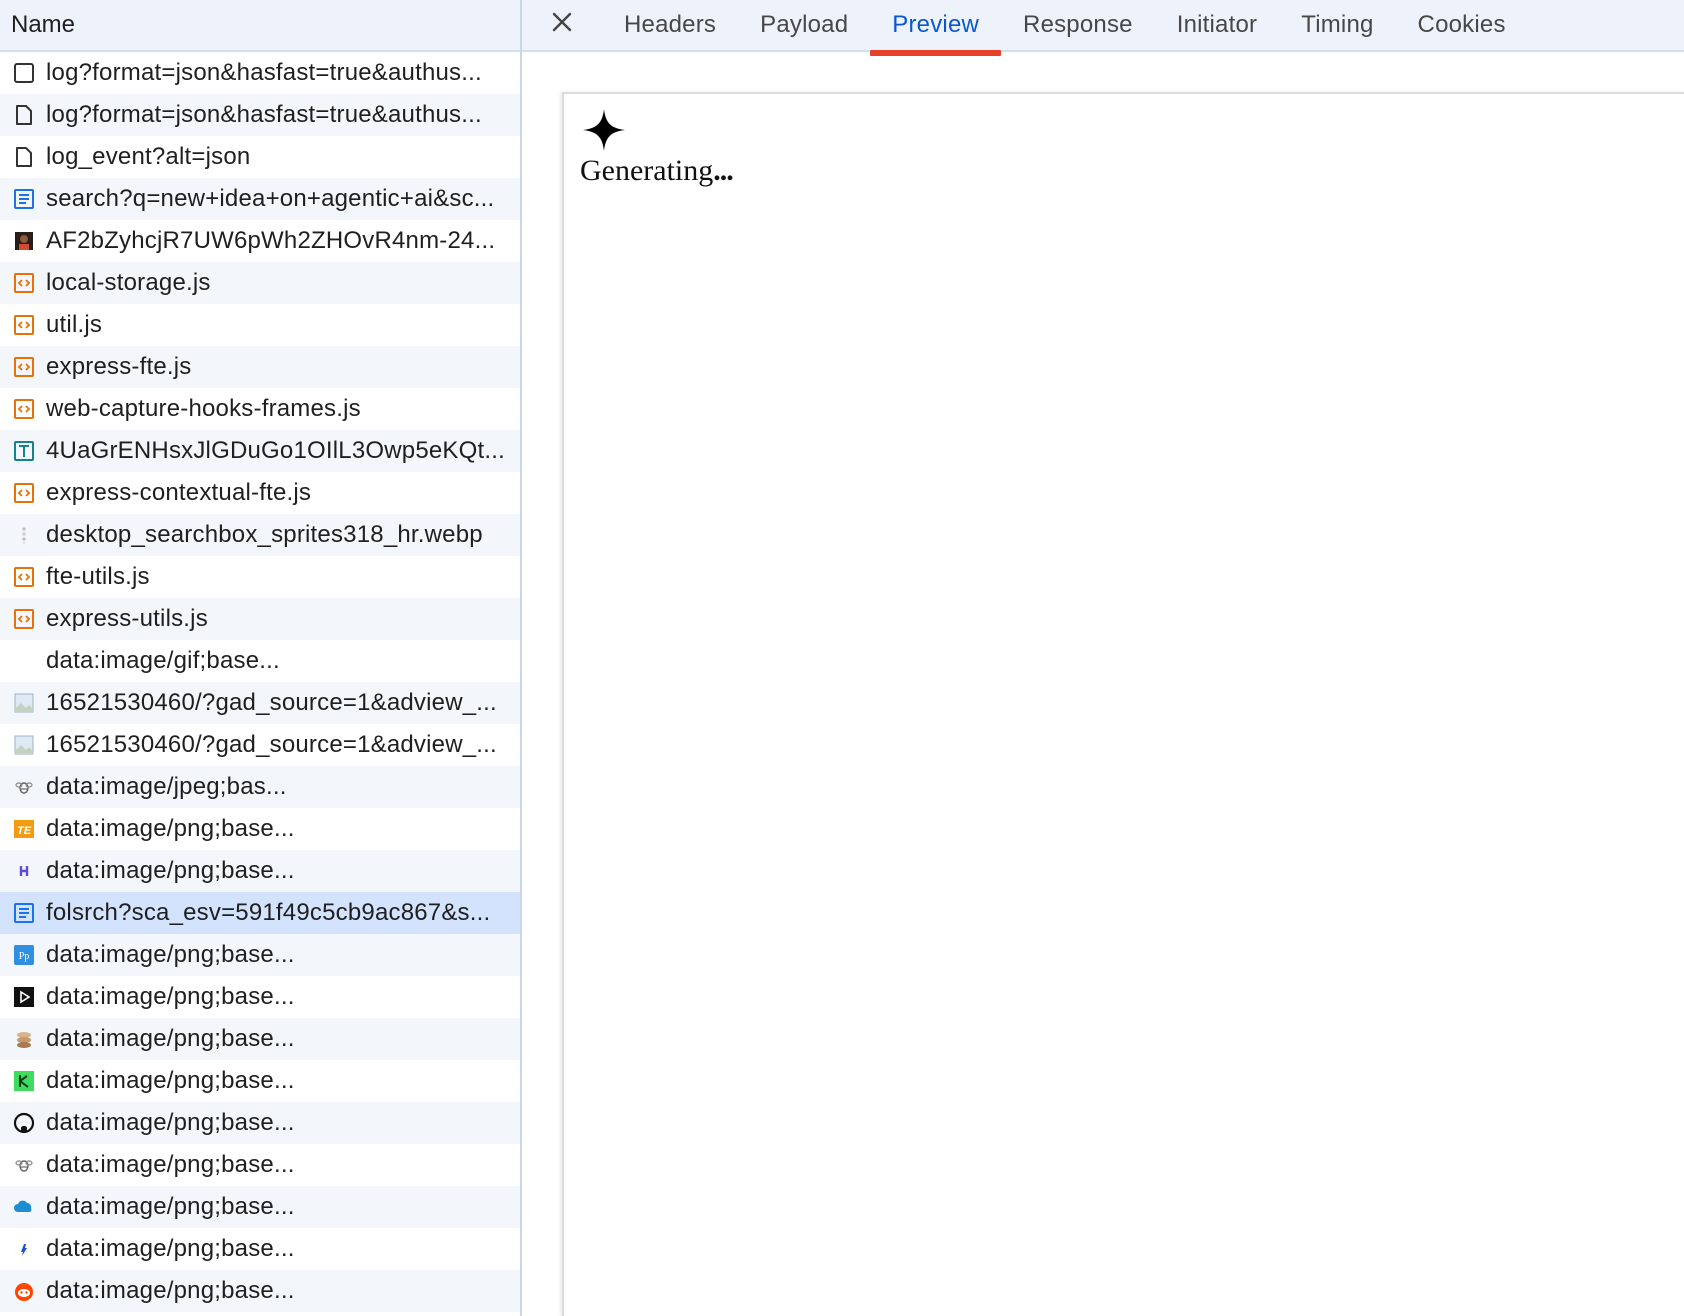 The height and width of the screenshot is (1316, 1684). I want to click on document-icon, so click(24, 115).